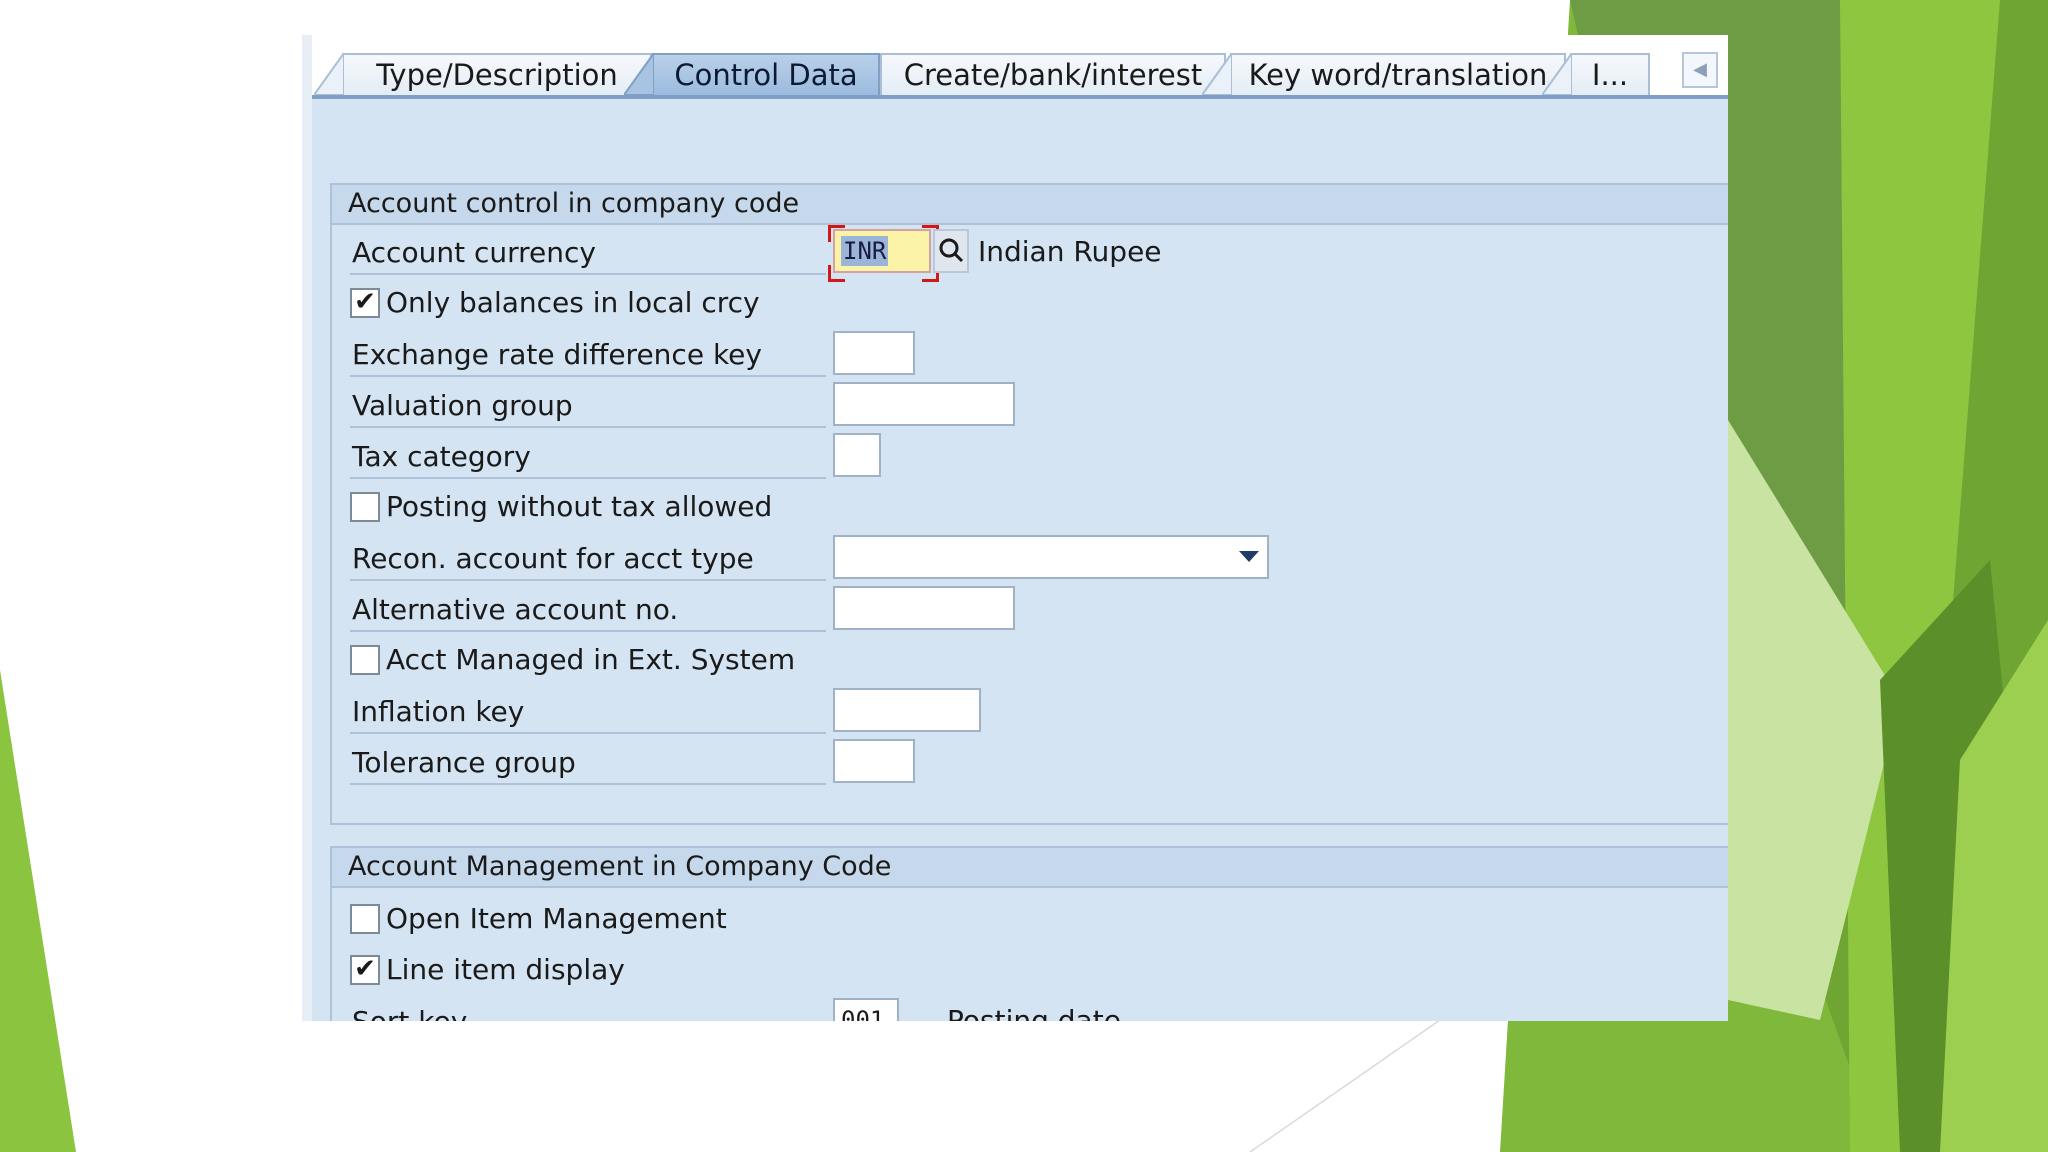  I want to click on account-currency-row: Account currency INR Indian Rupee, so click(1030, 253).